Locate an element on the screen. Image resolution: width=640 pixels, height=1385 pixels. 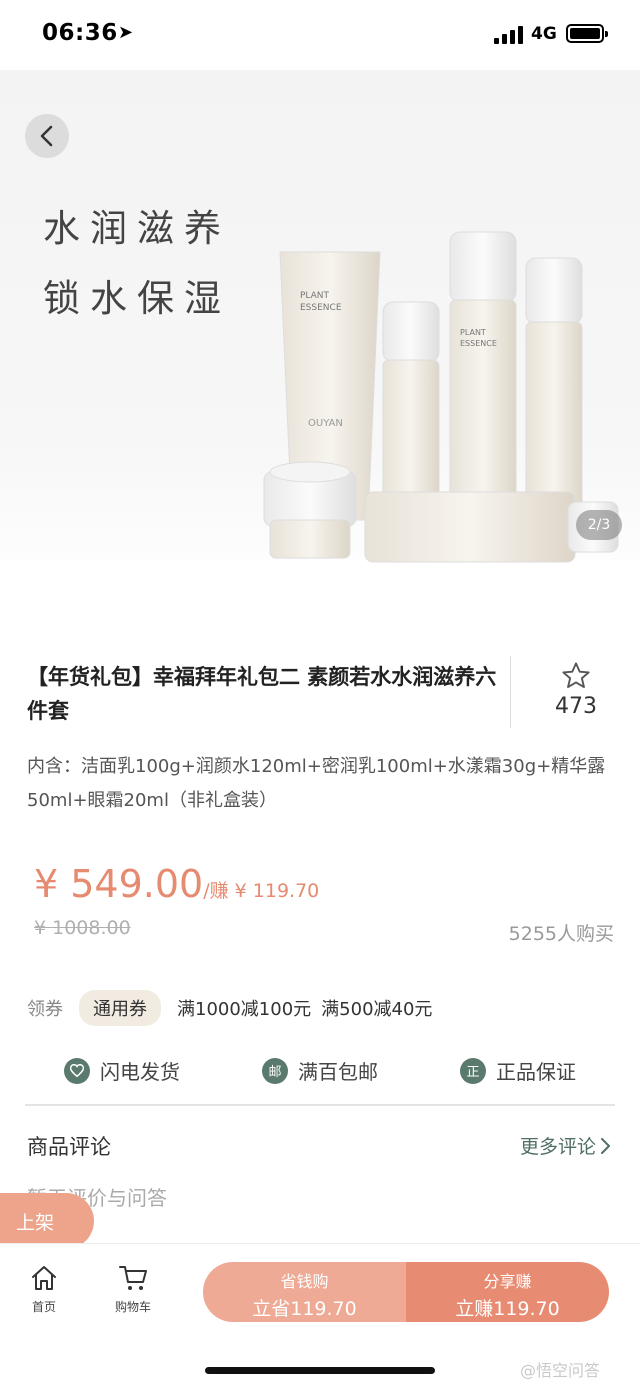
bottom-bar: 首页 购物车 省钱购 立省119.70 分享赚 立赚119.70 @悟空问答 is located at coordinates (320, 1314).